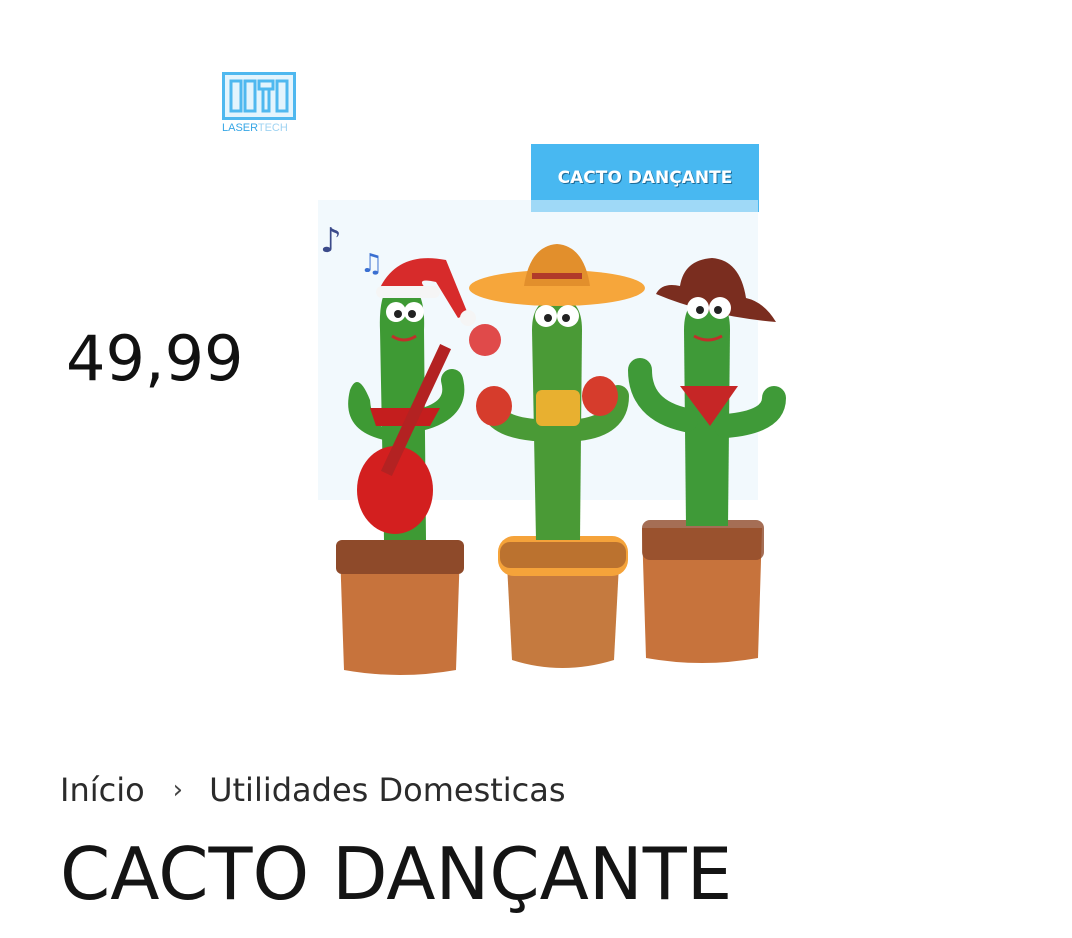 This screenshot has height=938, width=1072. Describe the element at coordinates (645, 178) in the screenshot. I see `image-badge-text: CACTO DANÇANTE` at that location.